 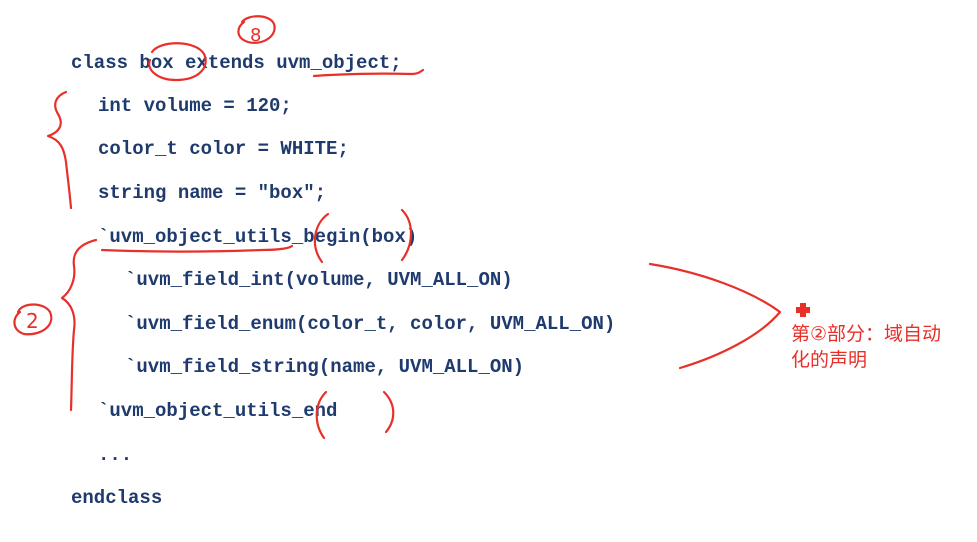 What do you see at coordinates (218, 411) in the screenshot?
I see `code-line-utils-end: `uvm_object_utils_end` at bounding box center [218, 411].